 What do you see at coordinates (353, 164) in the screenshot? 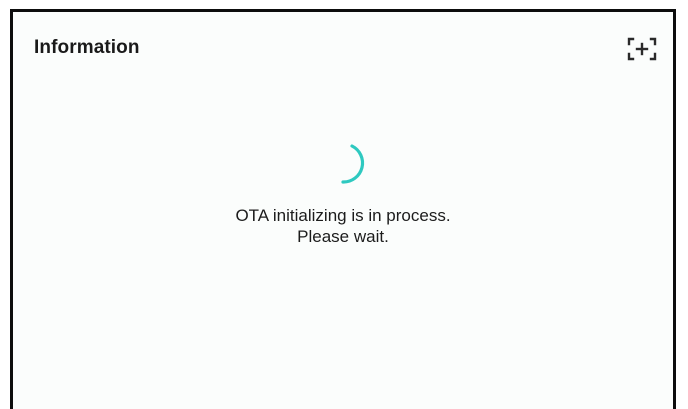
I see `loading-spinner-icon` at bounding box center [353, 164].